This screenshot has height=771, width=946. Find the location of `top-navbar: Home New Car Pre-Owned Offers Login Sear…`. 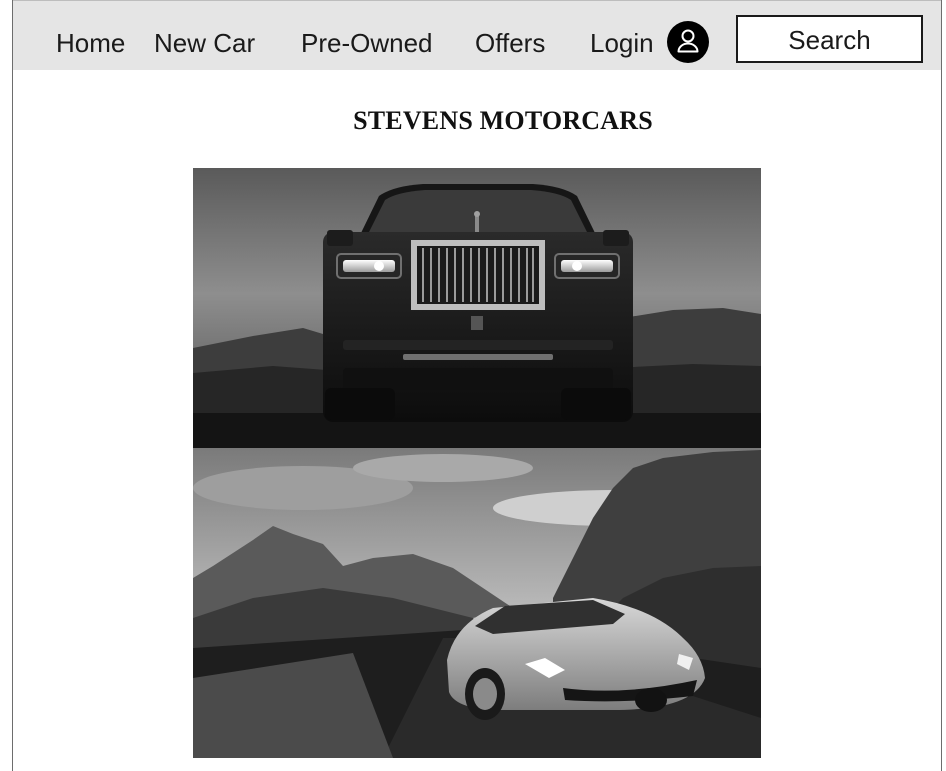

top-navbar: Home New Car Pre-Owned Offers Login Sear… is located at coordinates (477, 35).